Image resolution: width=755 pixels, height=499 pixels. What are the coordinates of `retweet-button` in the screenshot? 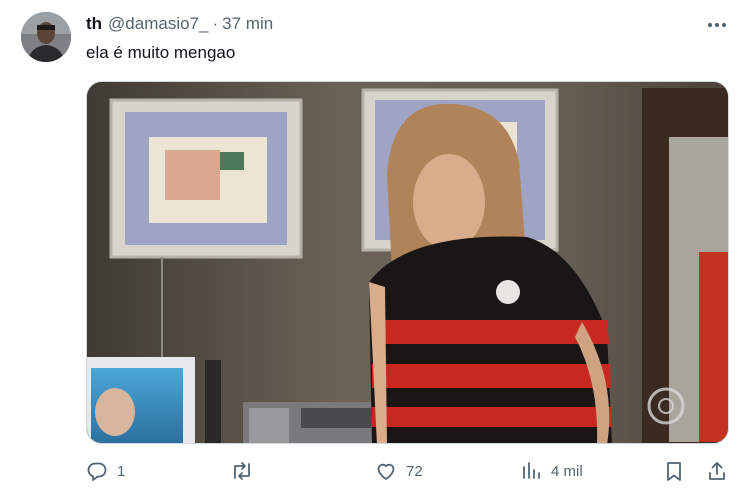 It's located at (246, 471).